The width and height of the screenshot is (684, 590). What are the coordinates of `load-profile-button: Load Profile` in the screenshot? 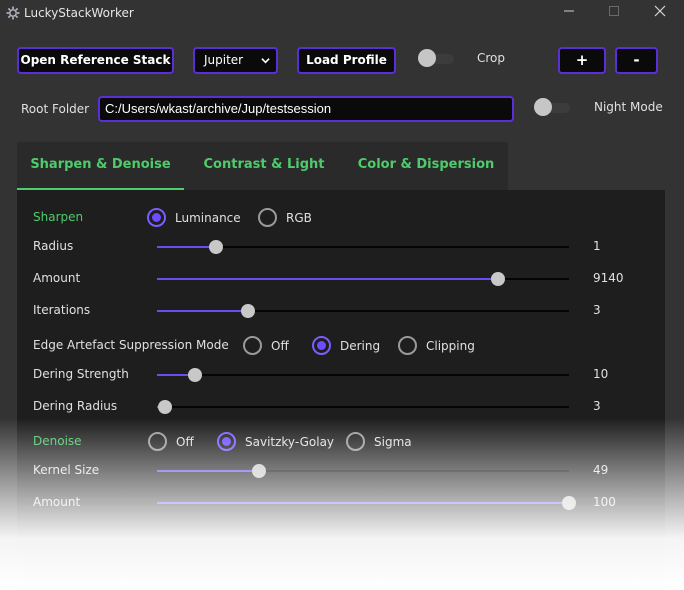 It's located at (346, 60).